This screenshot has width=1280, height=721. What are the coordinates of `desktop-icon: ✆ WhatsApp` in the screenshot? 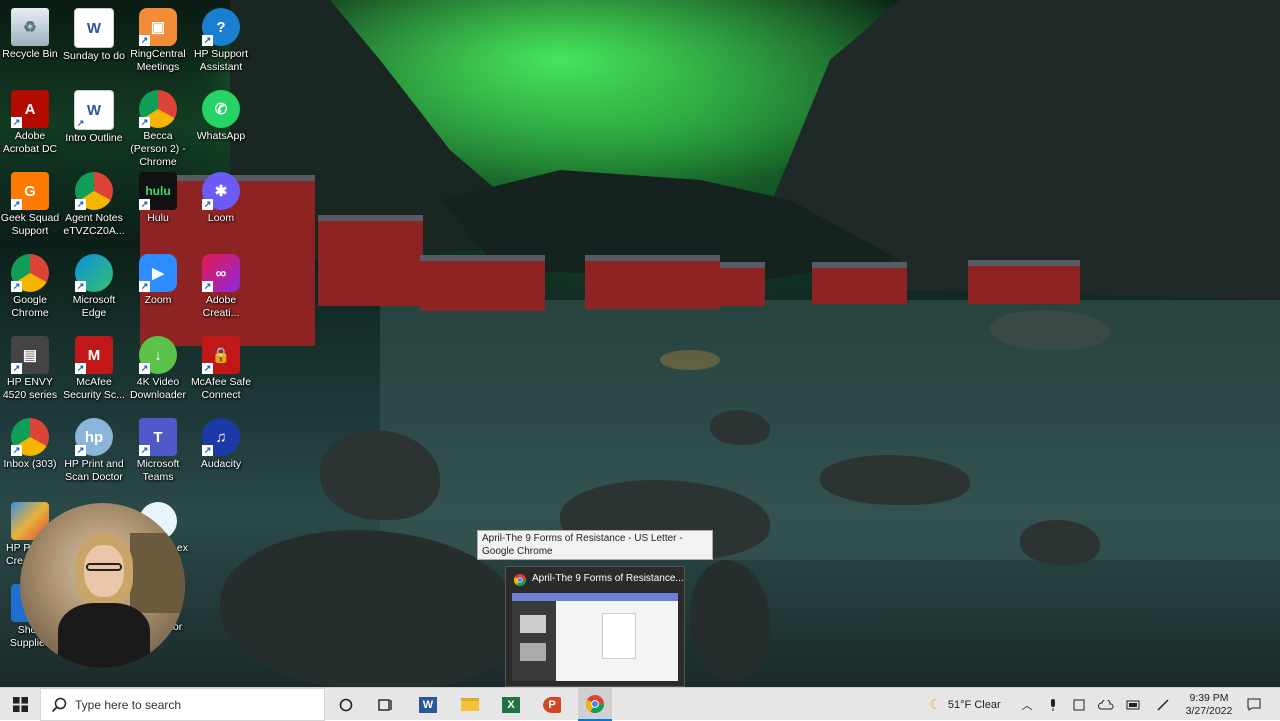 It's located at (221, 126).